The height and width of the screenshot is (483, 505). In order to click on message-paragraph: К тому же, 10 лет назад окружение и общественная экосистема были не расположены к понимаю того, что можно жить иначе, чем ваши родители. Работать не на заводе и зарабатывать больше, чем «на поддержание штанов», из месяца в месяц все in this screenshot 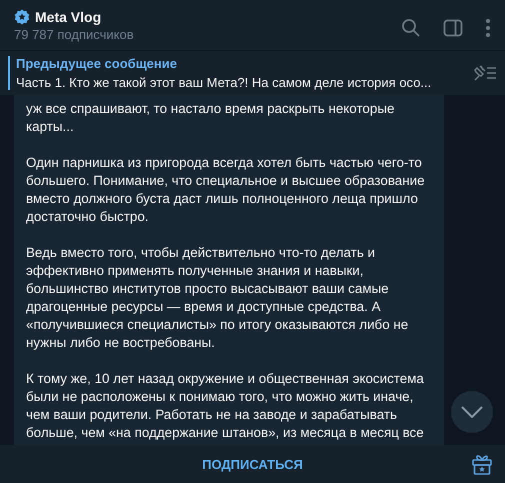, I will do `click(225, 406)`.